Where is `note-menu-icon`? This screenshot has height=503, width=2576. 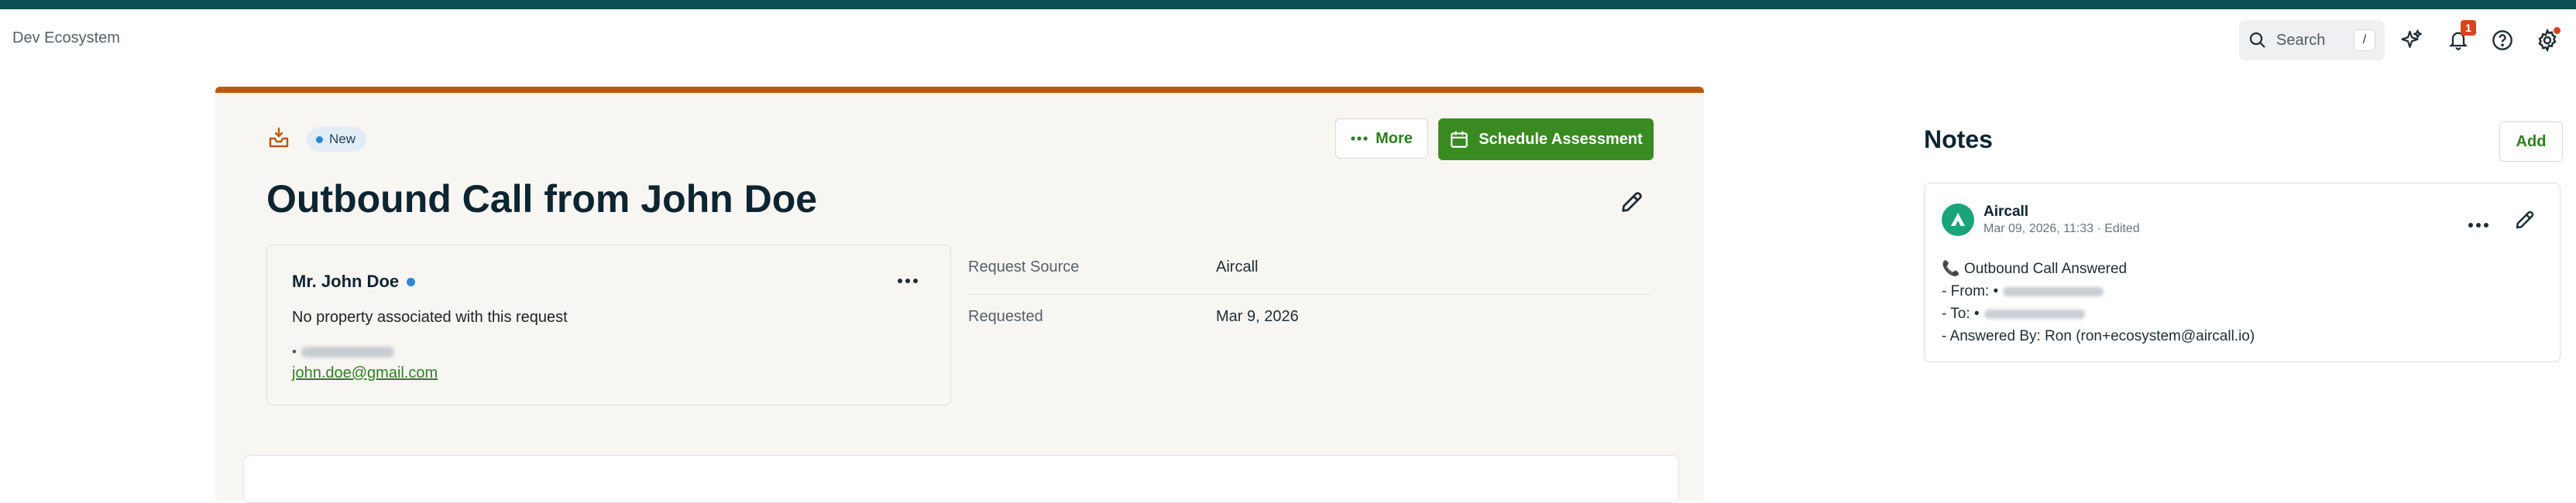 note-menu-icon is located at coordinates (2478, 225).